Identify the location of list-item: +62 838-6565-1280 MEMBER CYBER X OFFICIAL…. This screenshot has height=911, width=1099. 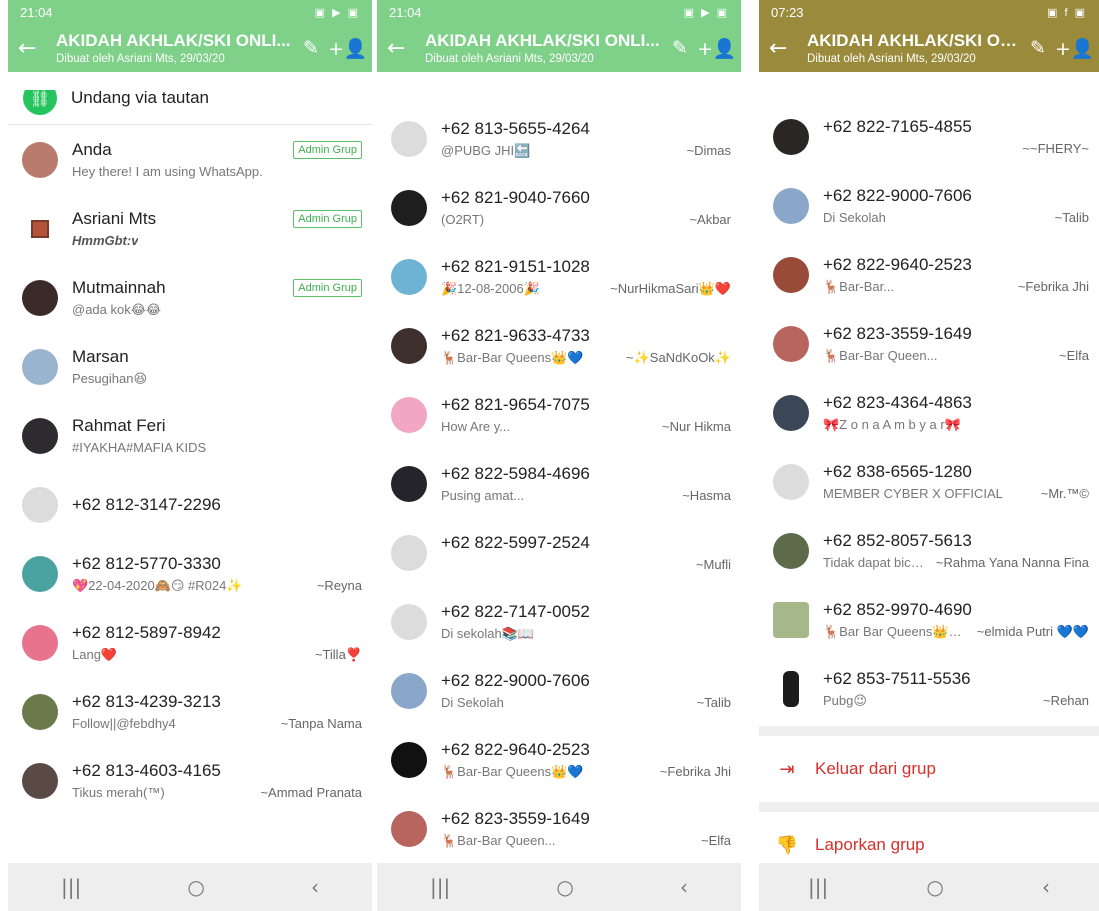
(929, 481).